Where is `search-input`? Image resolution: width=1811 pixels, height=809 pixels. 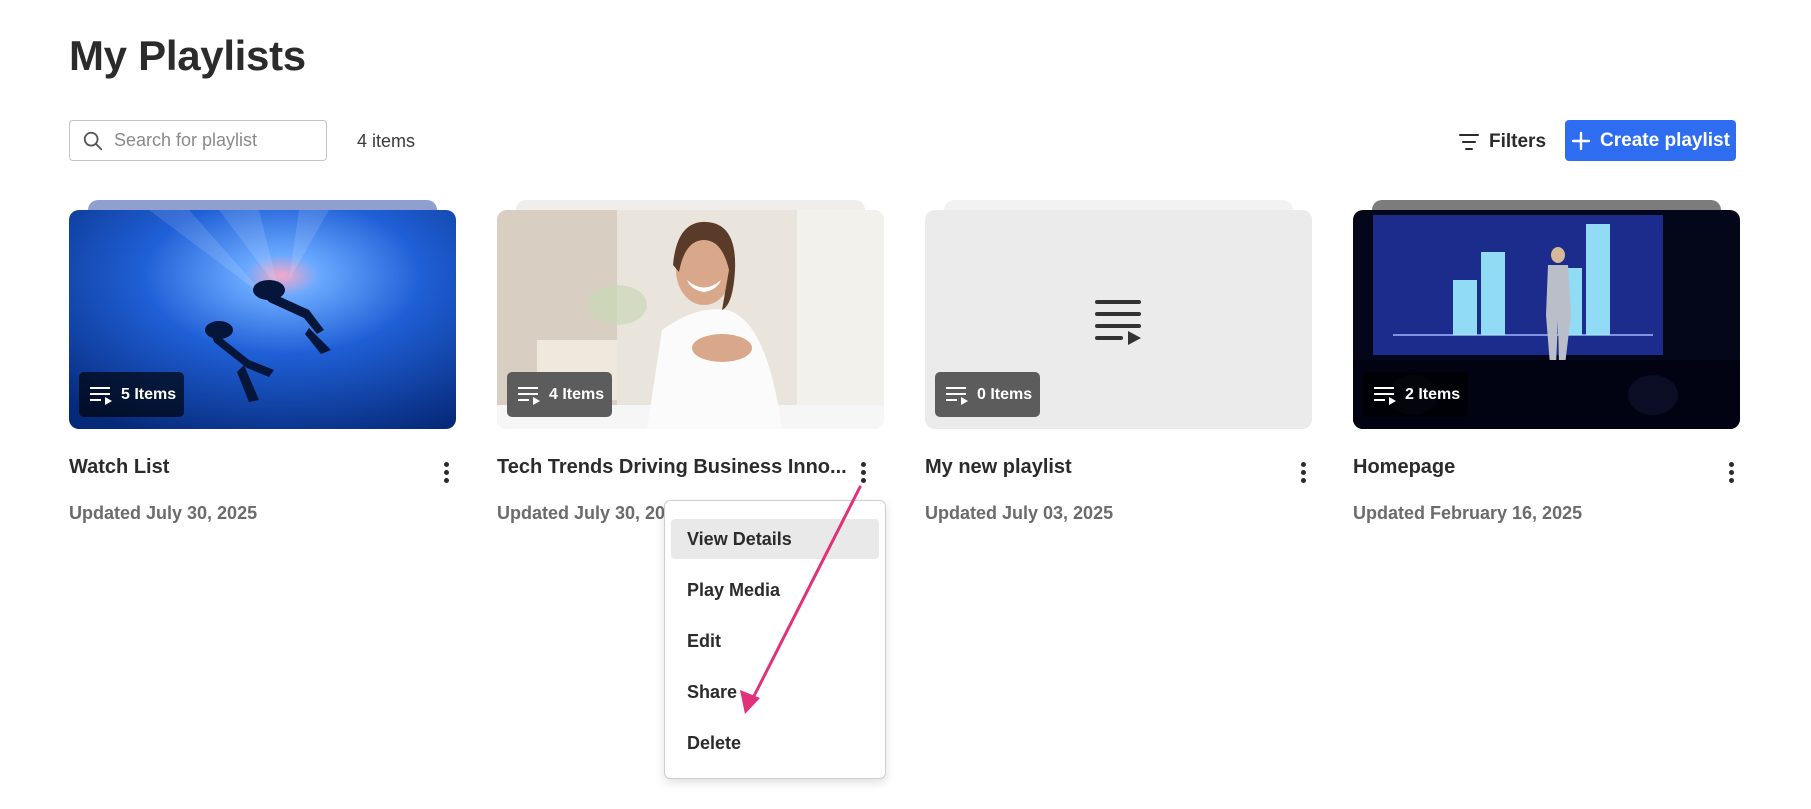 search-input is located at coordinates (214, 140).